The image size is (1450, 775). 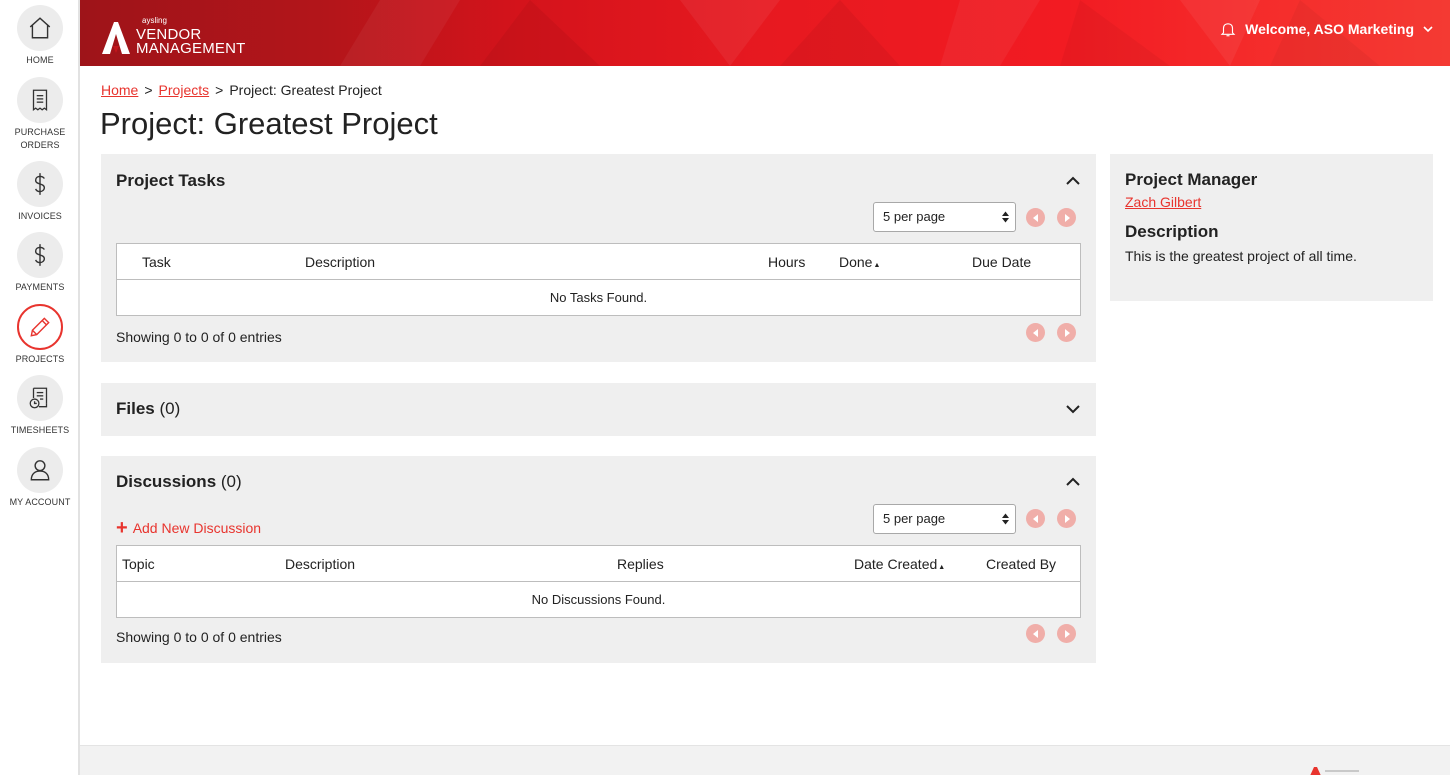 What do you see at coordinates (122, 528) in the screenshot?
I see `plus-icon: +` at bounding box center [122, 528].